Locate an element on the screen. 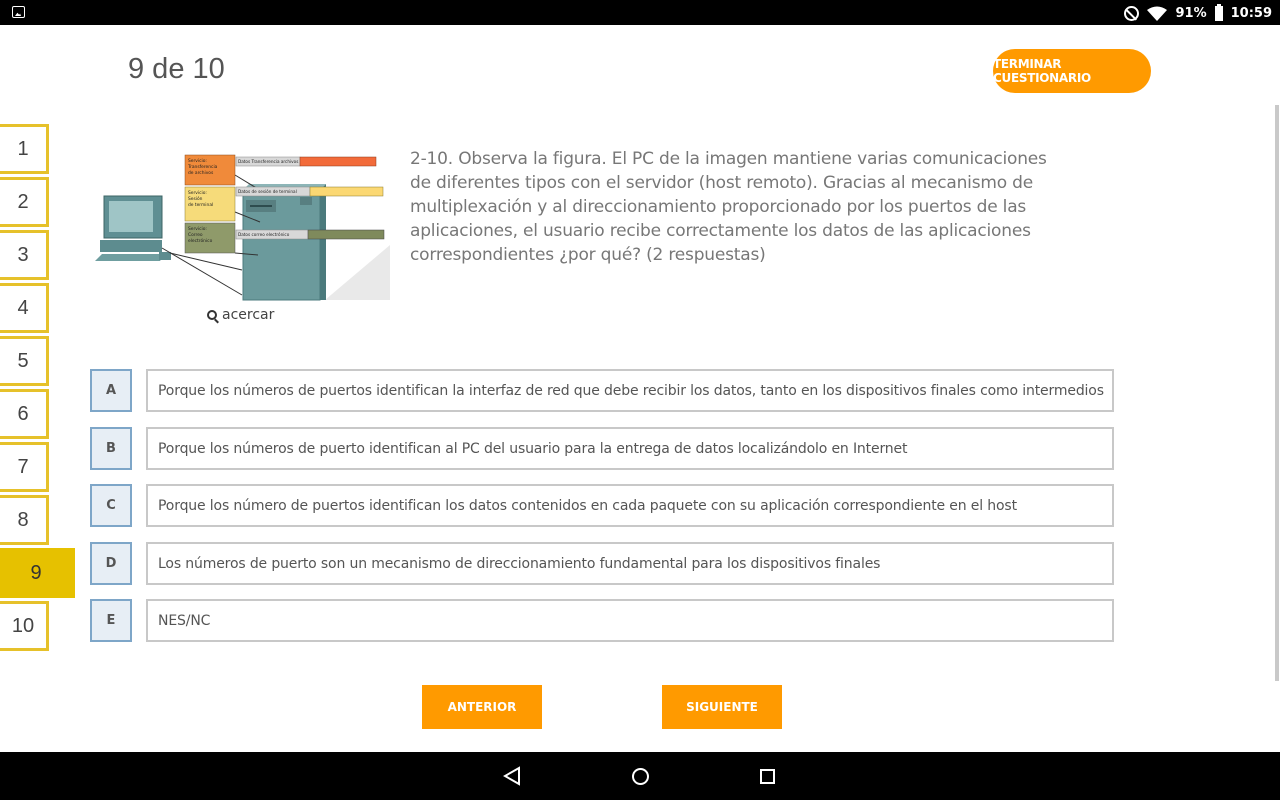 Image resolution: width=1280 pixels, height=800 pixels. home-icon is located at coordinates (640, 776).